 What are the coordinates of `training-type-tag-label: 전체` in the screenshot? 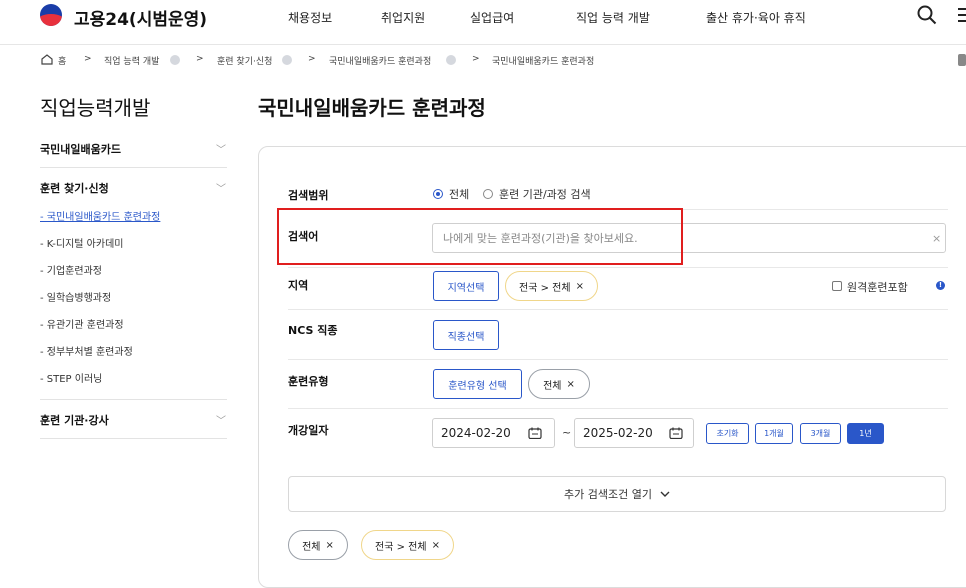 It's located at (552, 386).